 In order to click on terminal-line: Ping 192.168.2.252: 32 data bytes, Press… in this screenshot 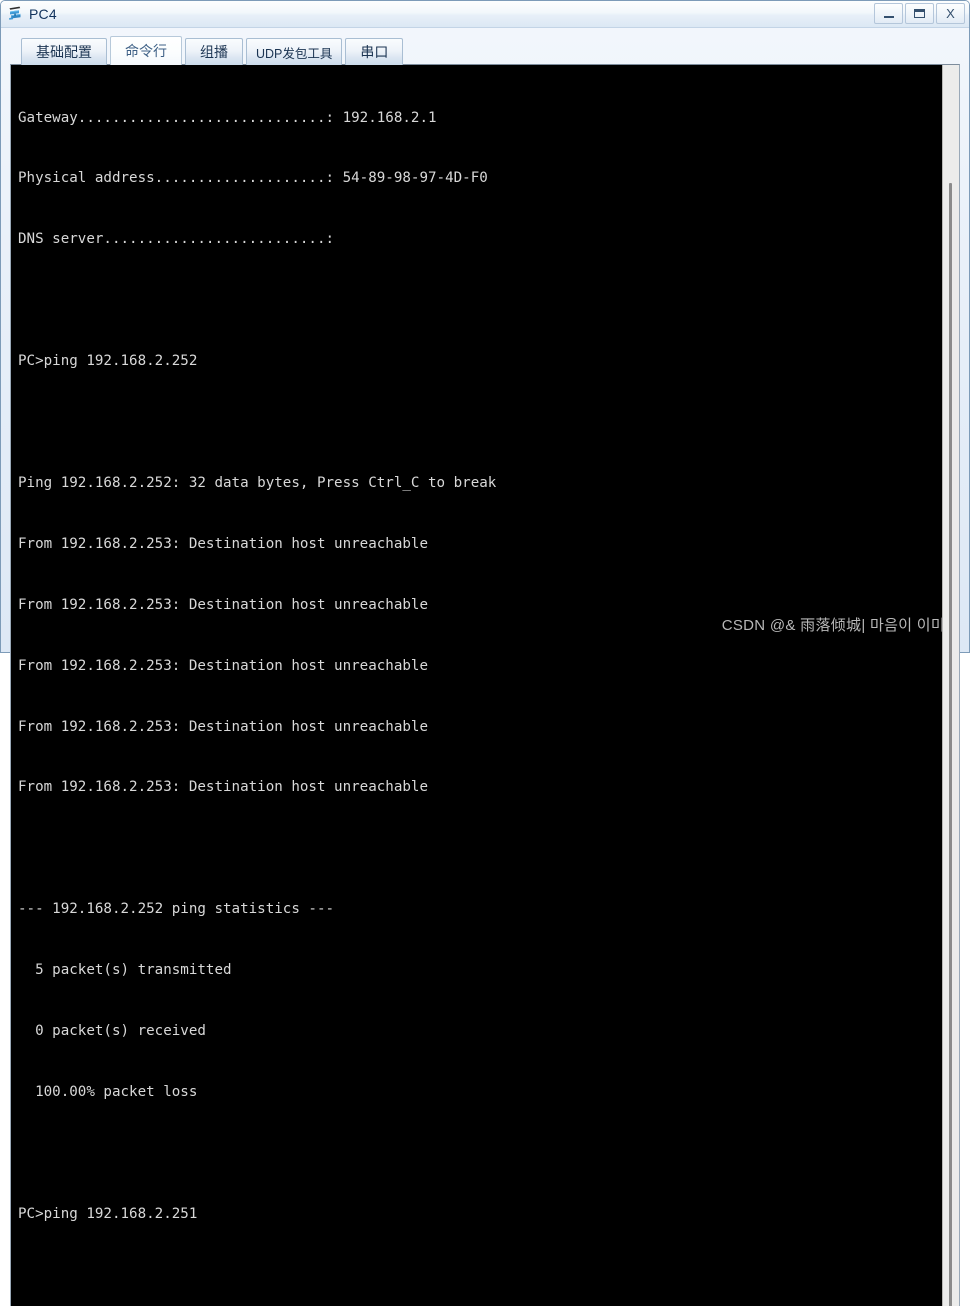, I will do `click(257, 482)`.